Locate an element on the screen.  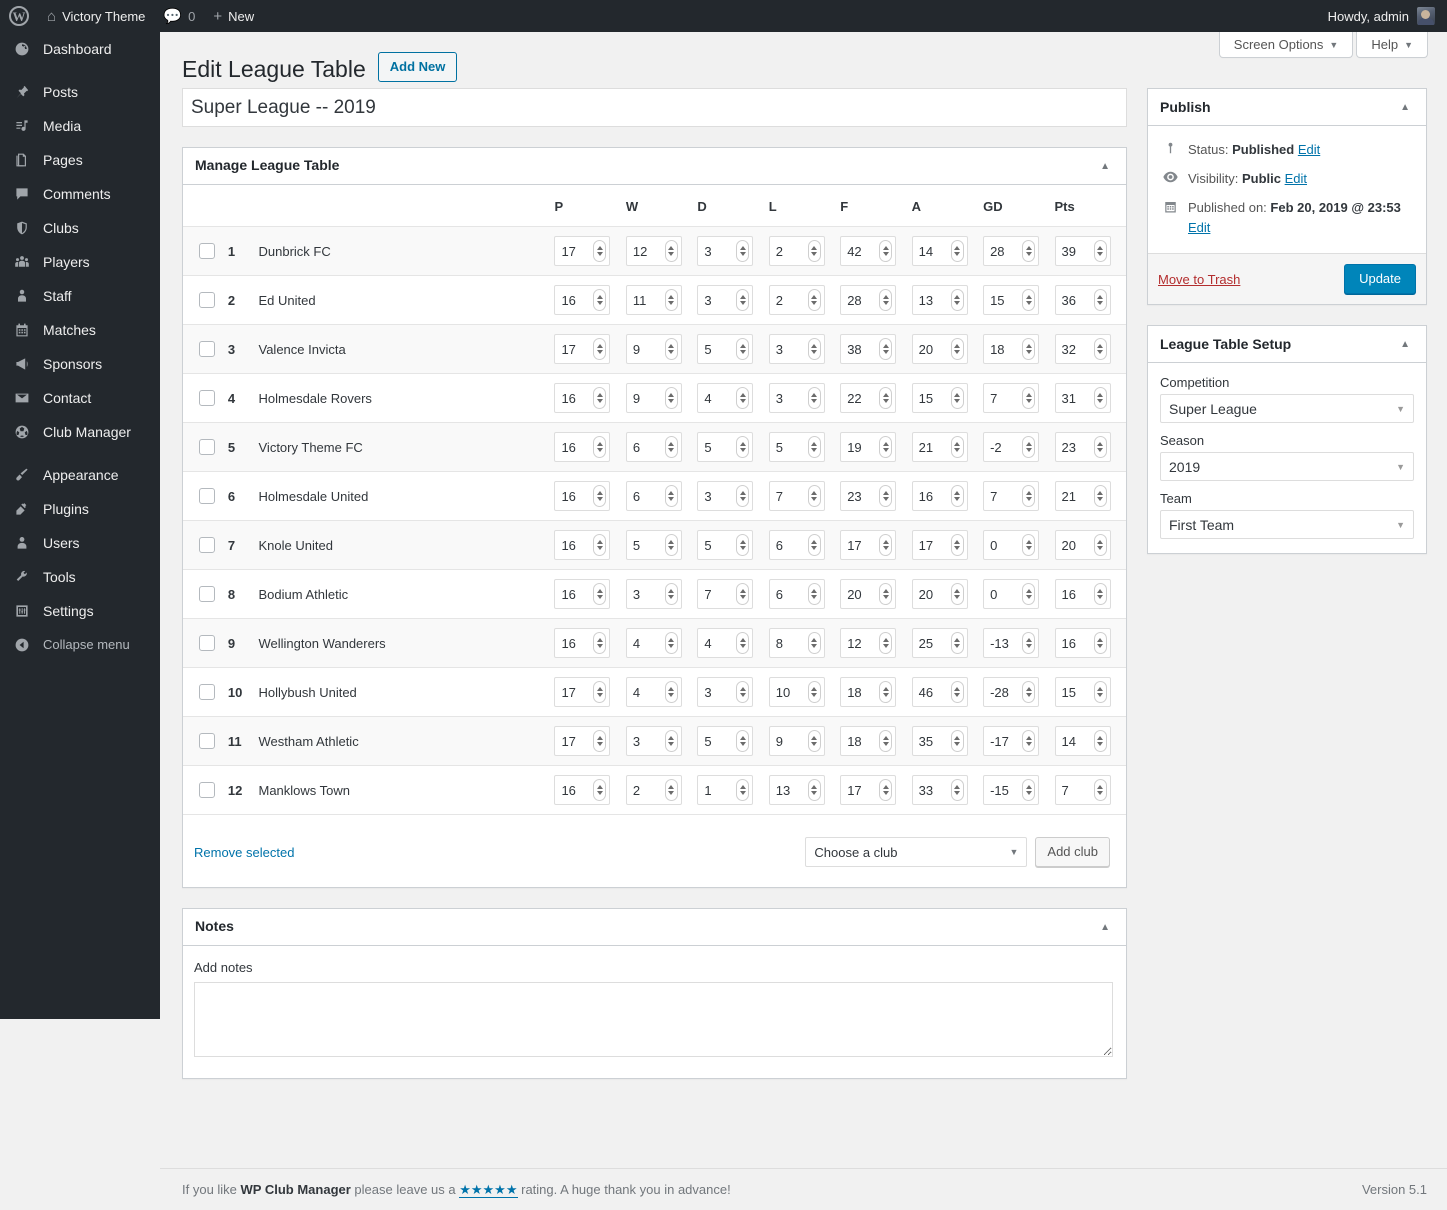
new-content-menu: + New is located at coordinates (233, 16).